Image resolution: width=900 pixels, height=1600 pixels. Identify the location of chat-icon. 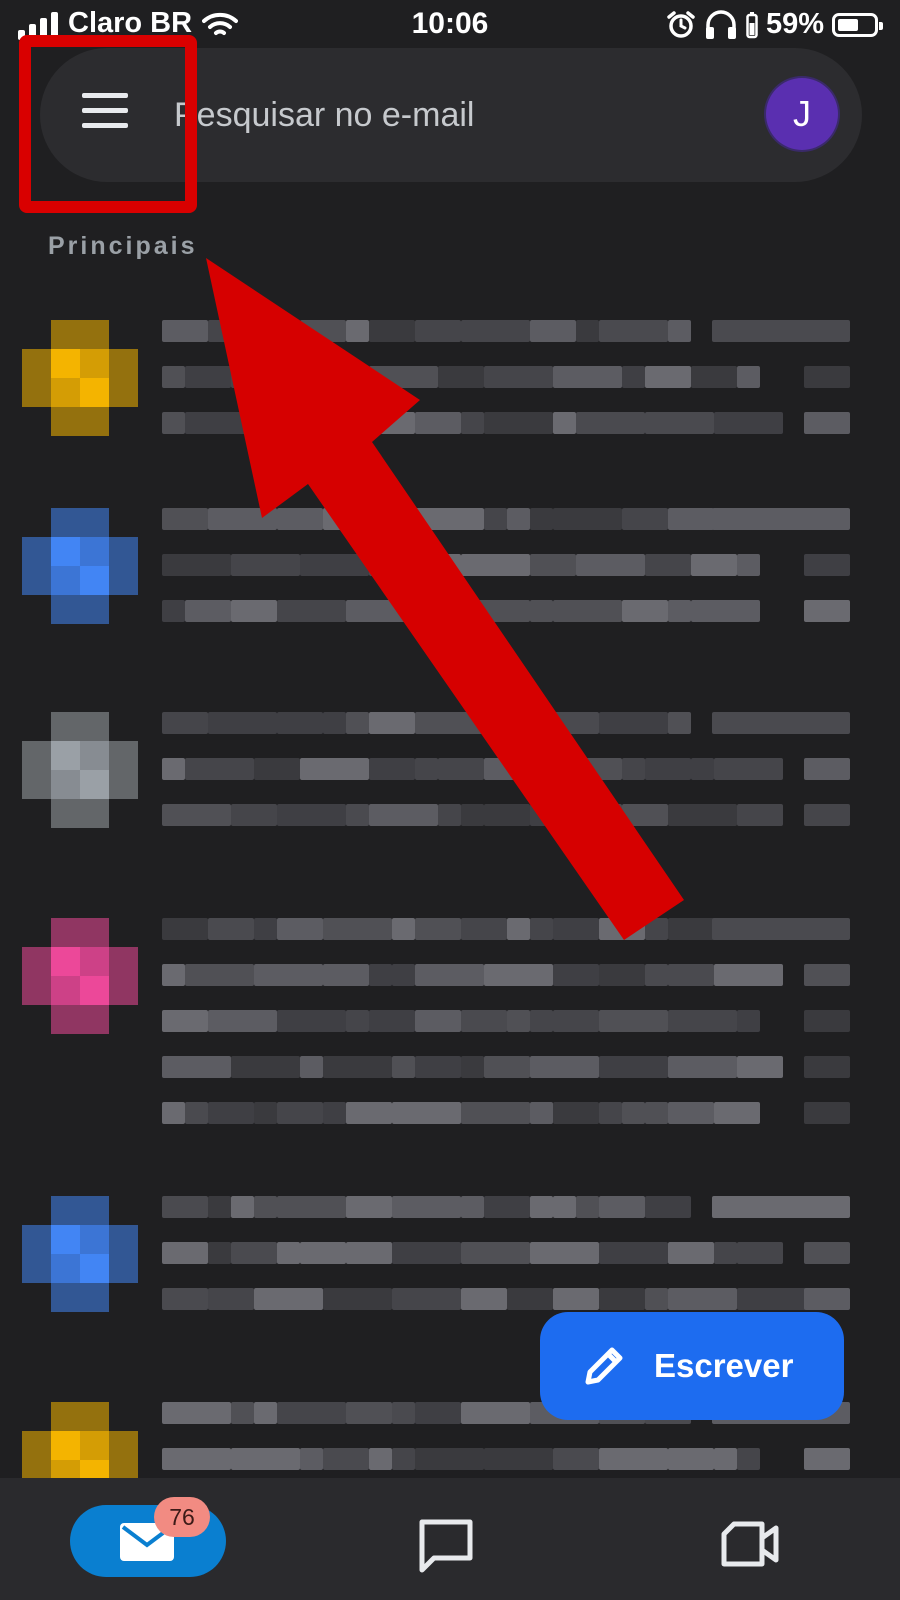
(446, 1546).